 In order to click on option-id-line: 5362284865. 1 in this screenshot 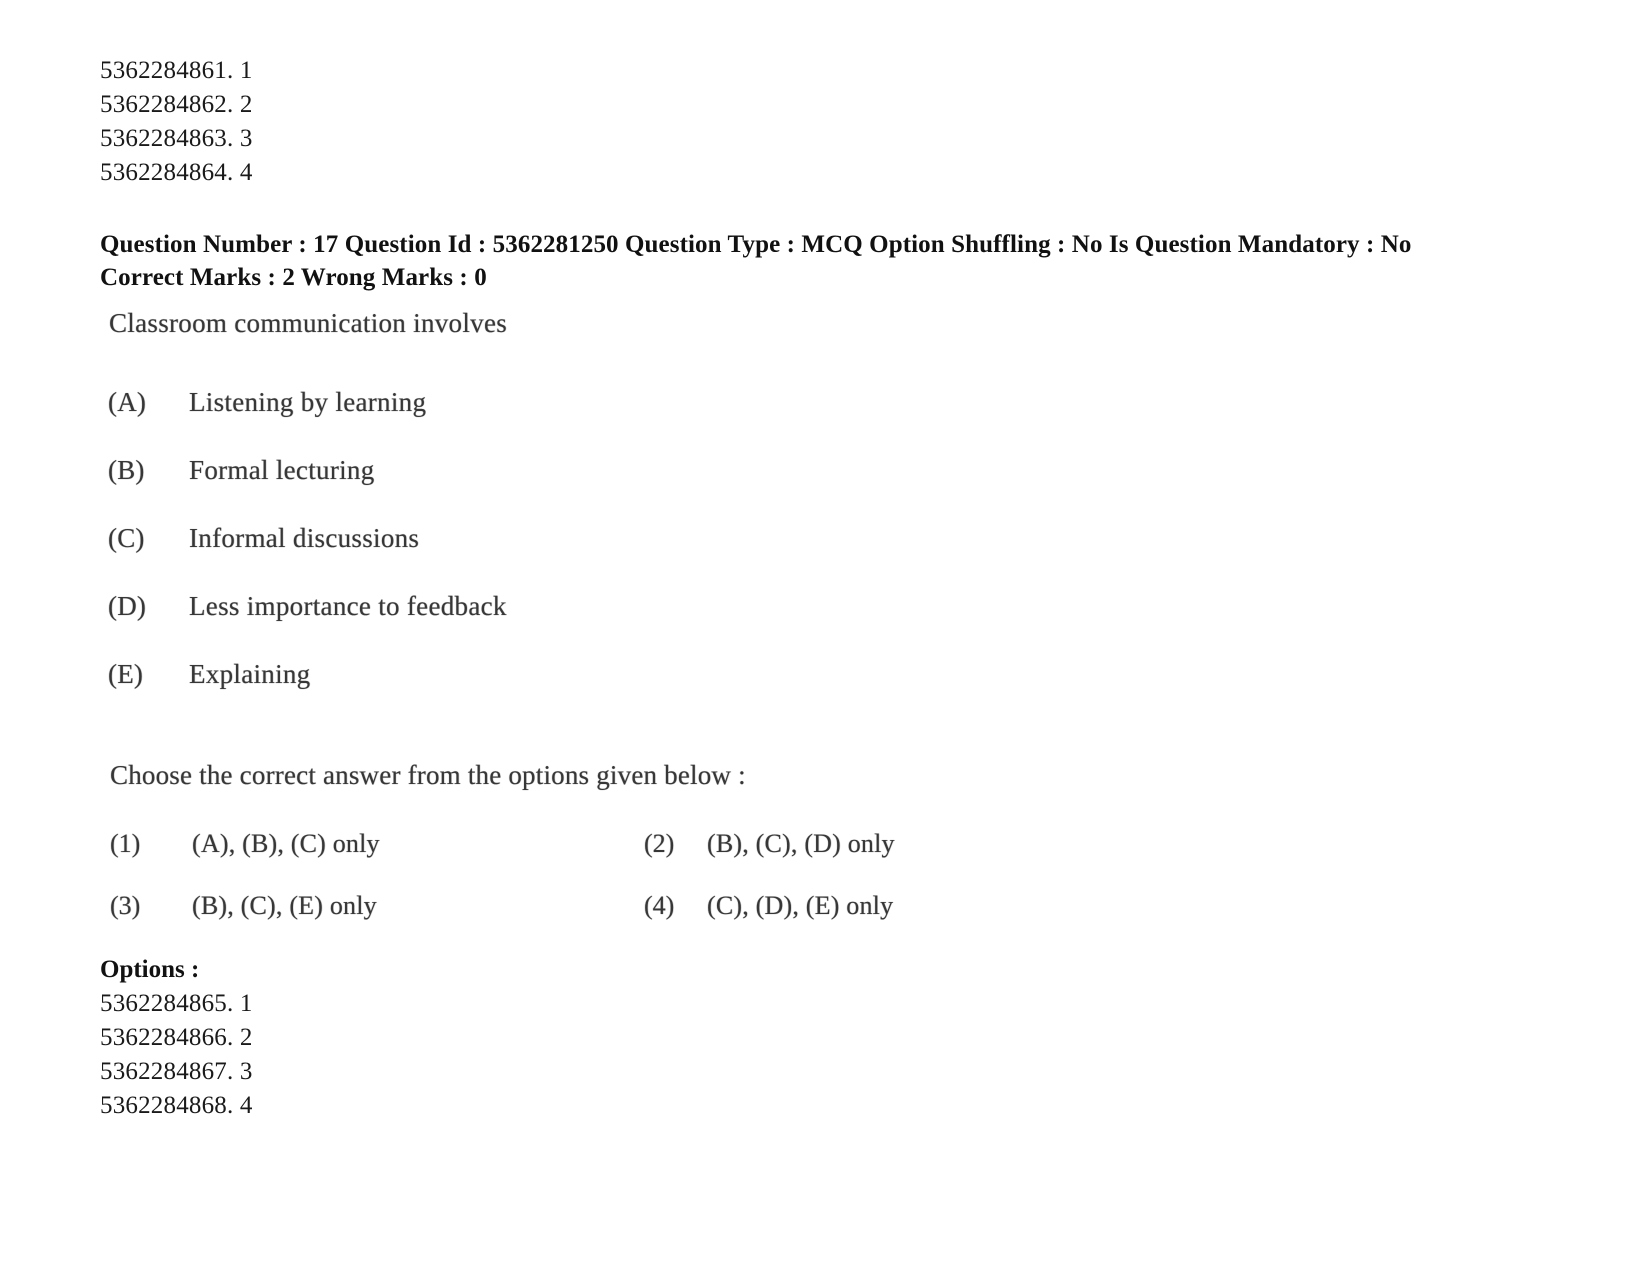, I will do `click(176, 1003)`.